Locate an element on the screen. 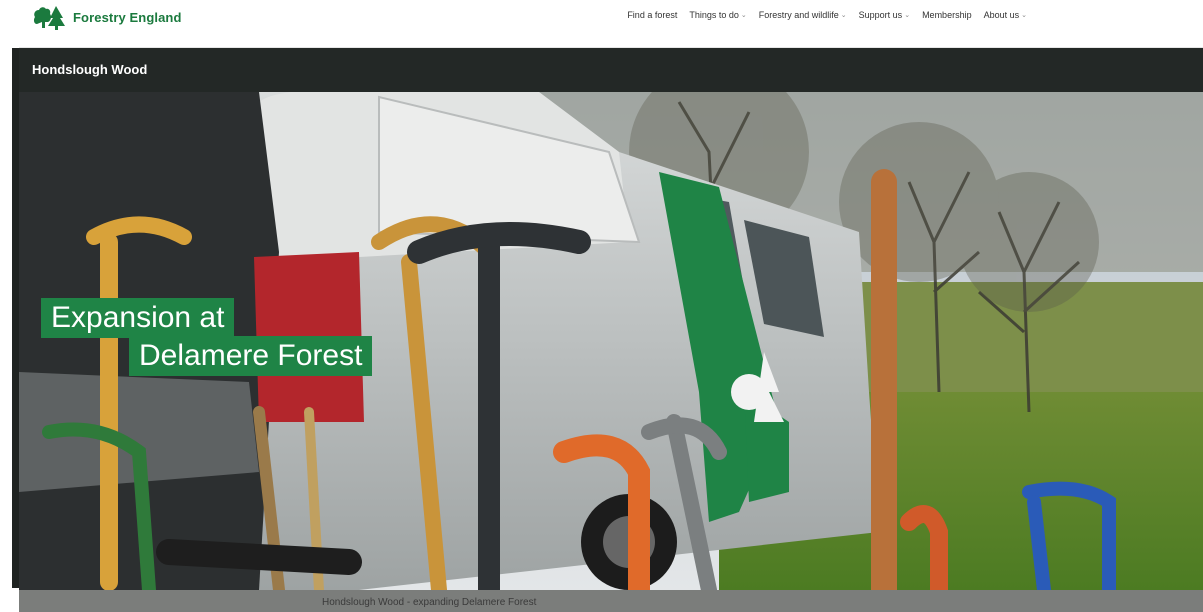 The width and height of the screenshot is (1203, 612). nav-membership: Membership is located at coordinates (947, 15).